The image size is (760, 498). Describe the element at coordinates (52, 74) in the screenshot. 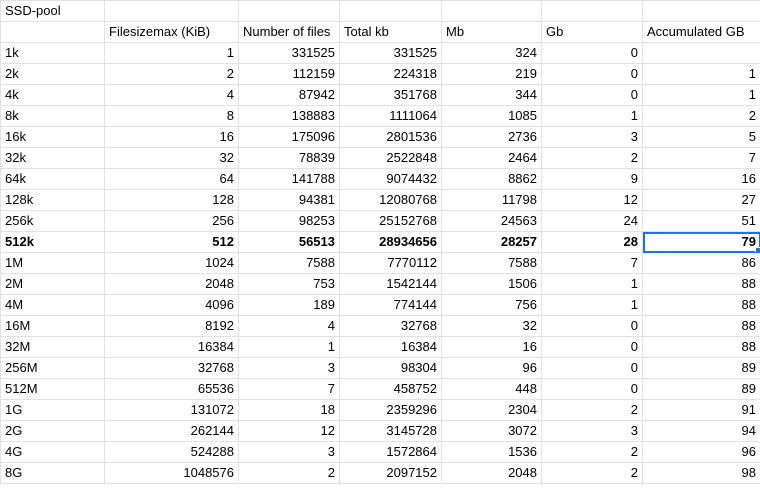

I see `row-label-cell: 2k` at that location.